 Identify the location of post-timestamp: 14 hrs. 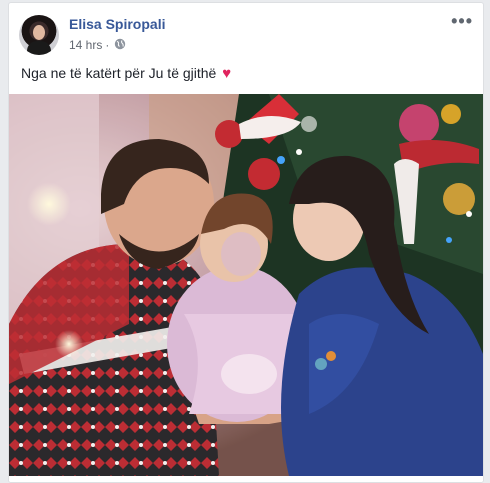
(85, 45).